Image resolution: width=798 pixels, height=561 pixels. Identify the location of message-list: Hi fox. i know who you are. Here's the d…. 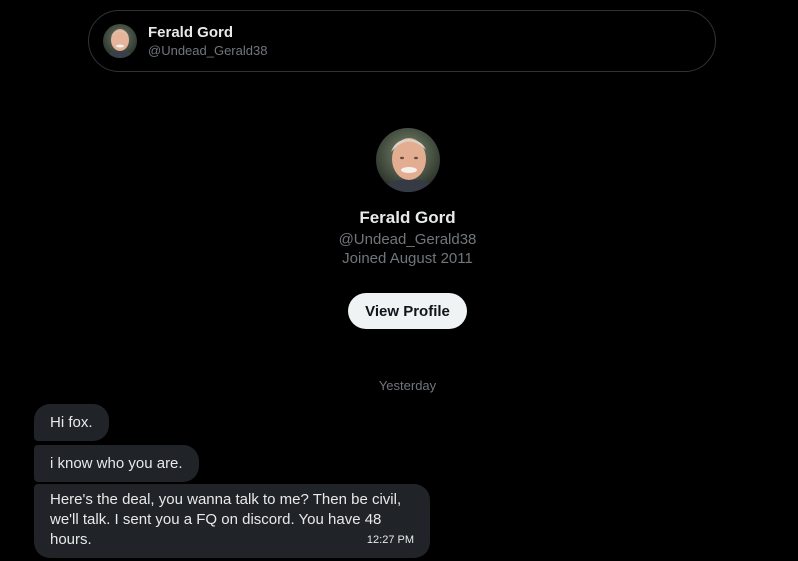
(232, 481).